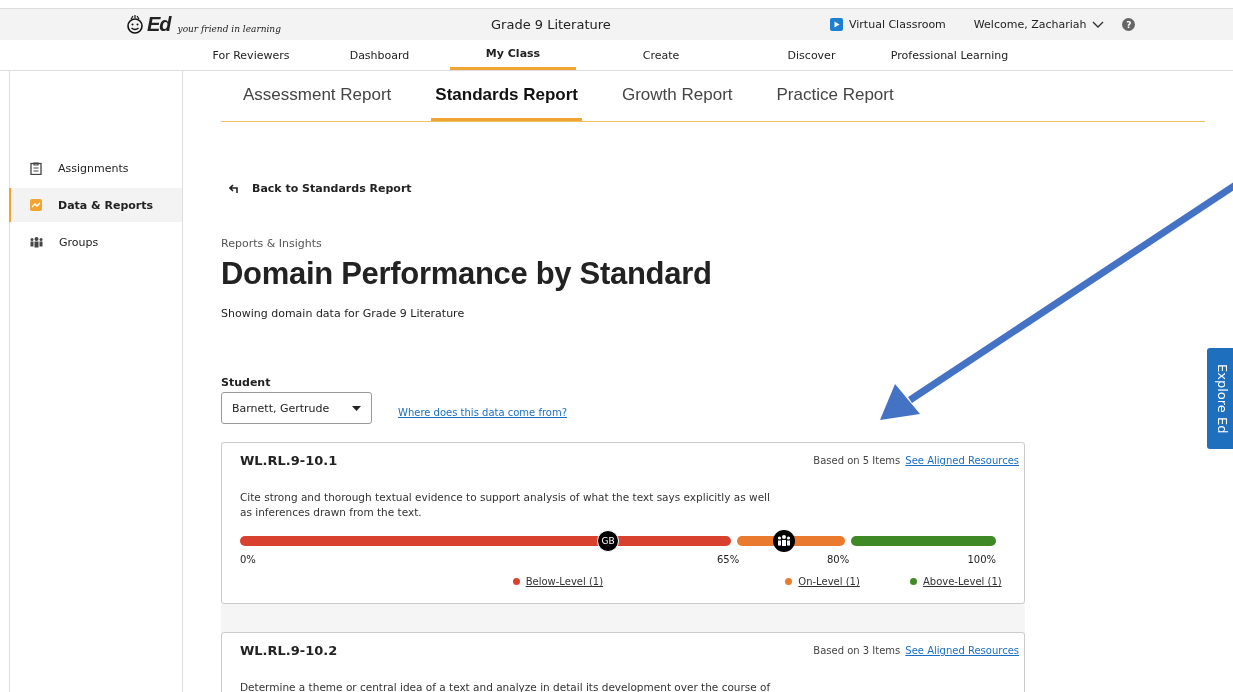  Describe the element at coordinates (379, 55) in the screenshot. I see `nav-tab: Dashboard` at that location.